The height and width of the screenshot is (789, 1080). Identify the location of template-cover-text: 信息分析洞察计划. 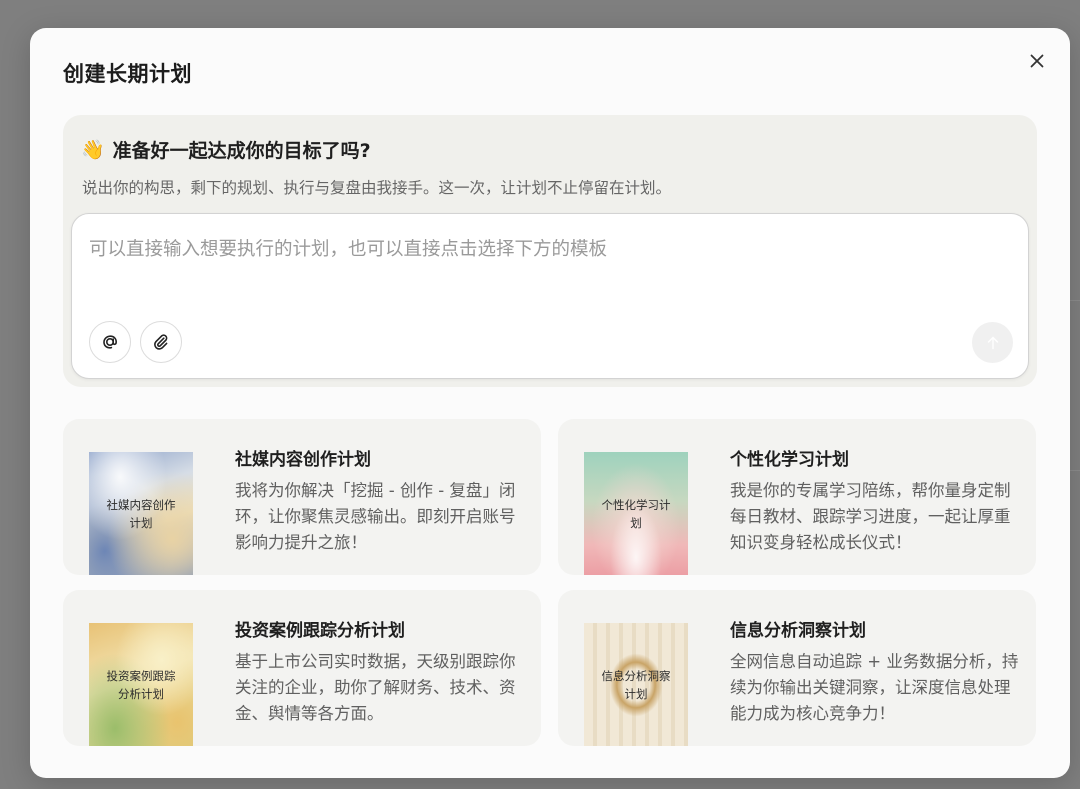
(636, 685).